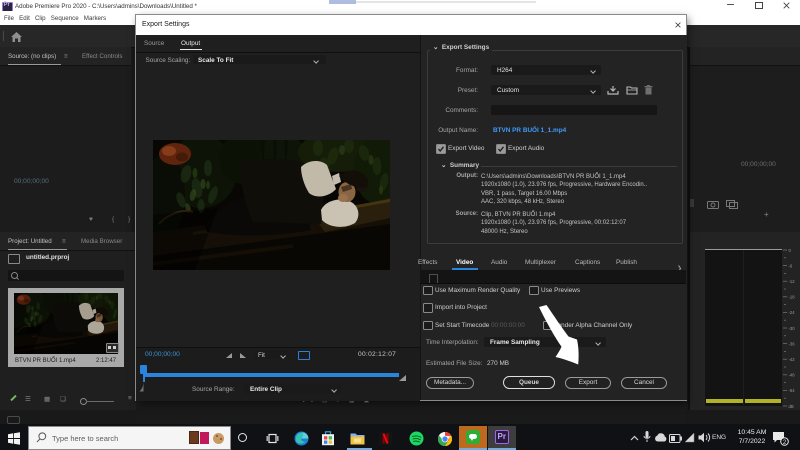 The width and height of the screenshot is (800, 450). I want to click on svg-text: -36, so click(792, 343).